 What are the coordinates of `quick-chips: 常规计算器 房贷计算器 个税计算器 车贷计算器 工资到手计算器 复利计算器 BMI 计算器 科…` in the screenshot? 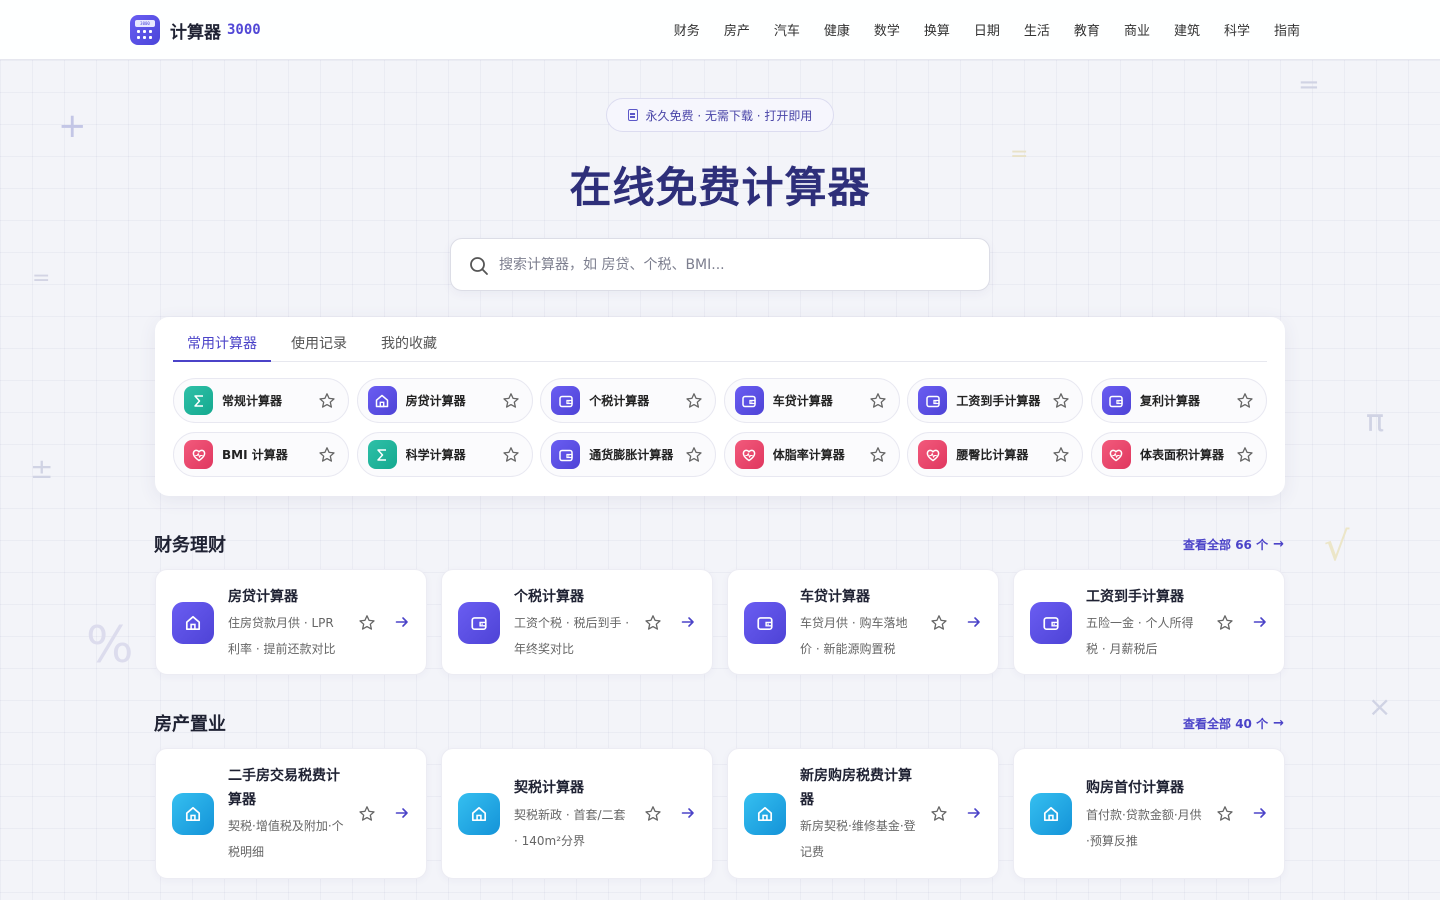 It's located at (720, 427).